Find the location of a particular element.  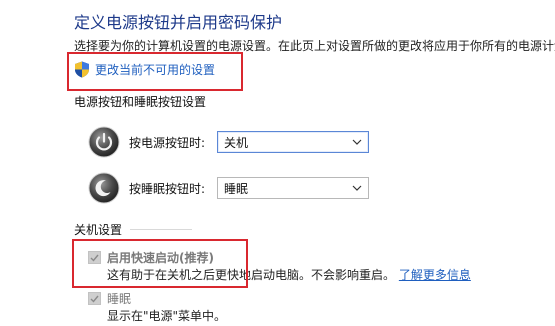

change-unavailable-settings-label: 更改当前不可用的设置 is located at coordinates (155, 69).